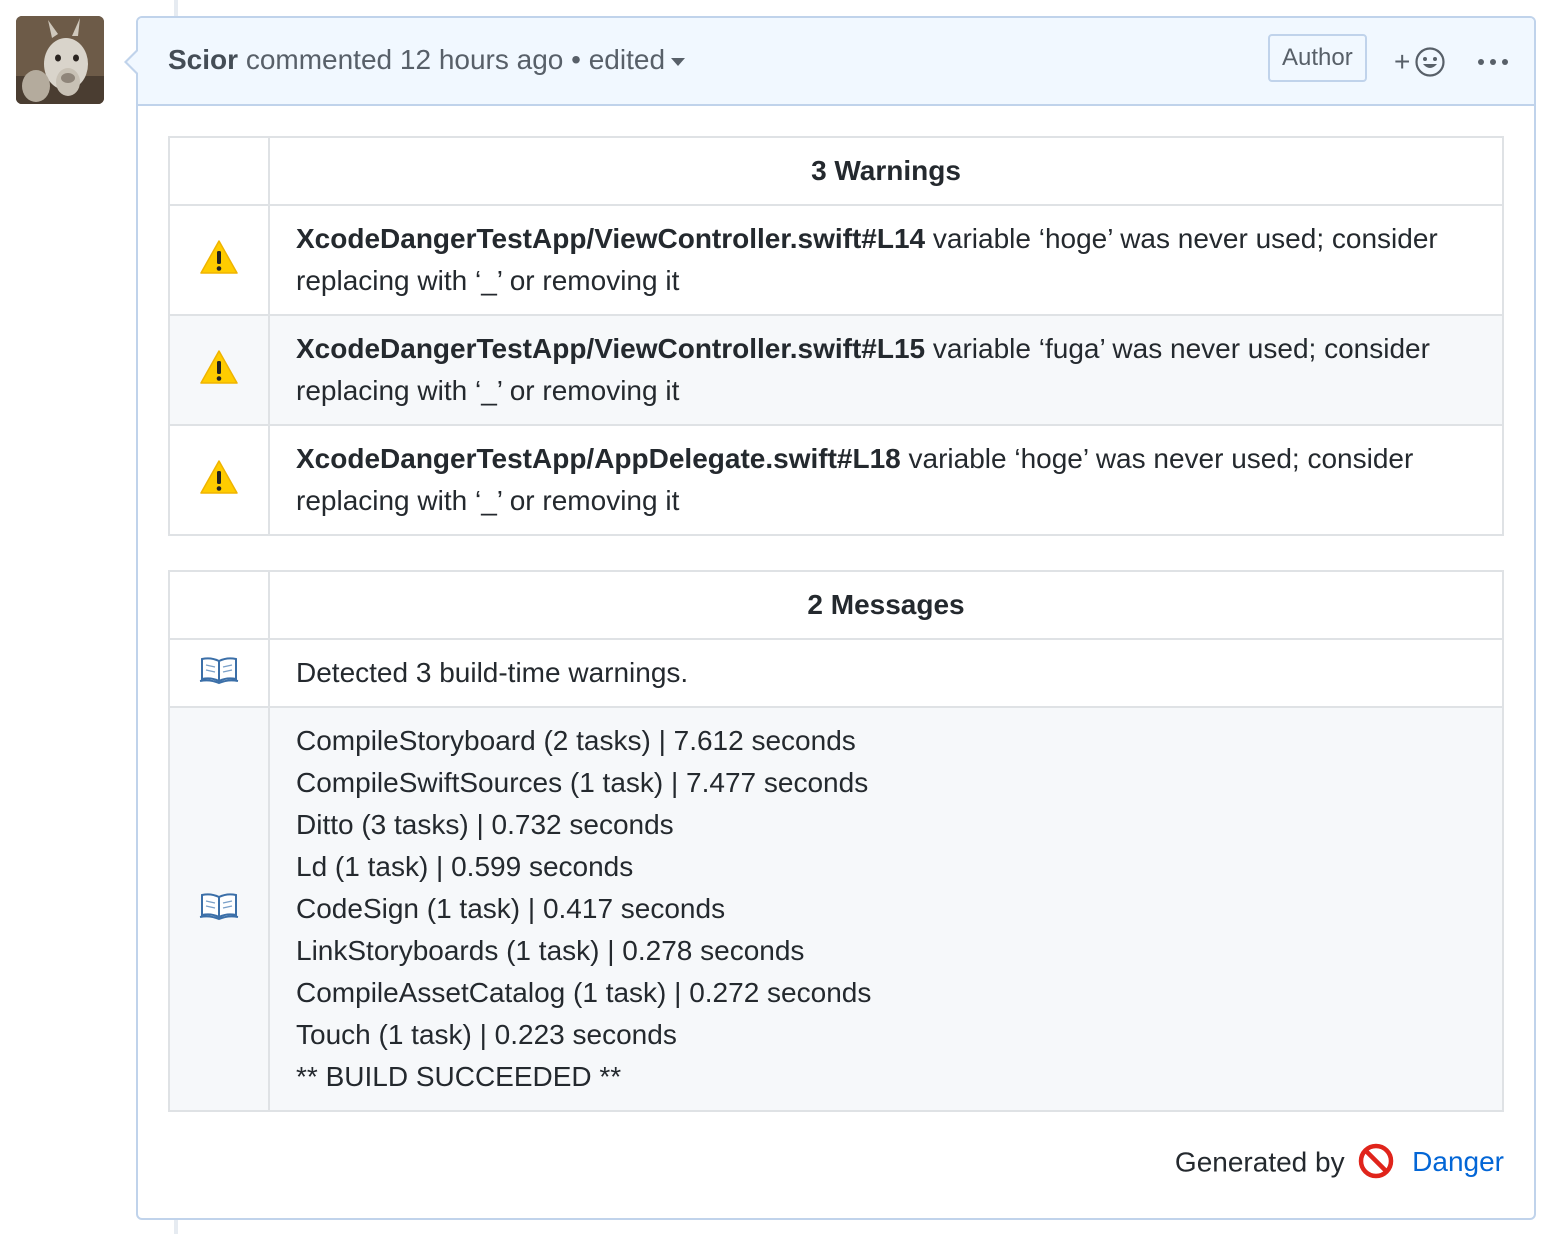 The height and width of the screenshot is (1234, 1550). I want to click on smiley-icon, so click(1430, 62).